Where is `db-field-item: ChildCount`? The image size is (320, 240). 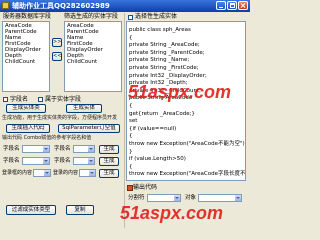
db-field-item: ChildCount is located at coordinates (27, 62).